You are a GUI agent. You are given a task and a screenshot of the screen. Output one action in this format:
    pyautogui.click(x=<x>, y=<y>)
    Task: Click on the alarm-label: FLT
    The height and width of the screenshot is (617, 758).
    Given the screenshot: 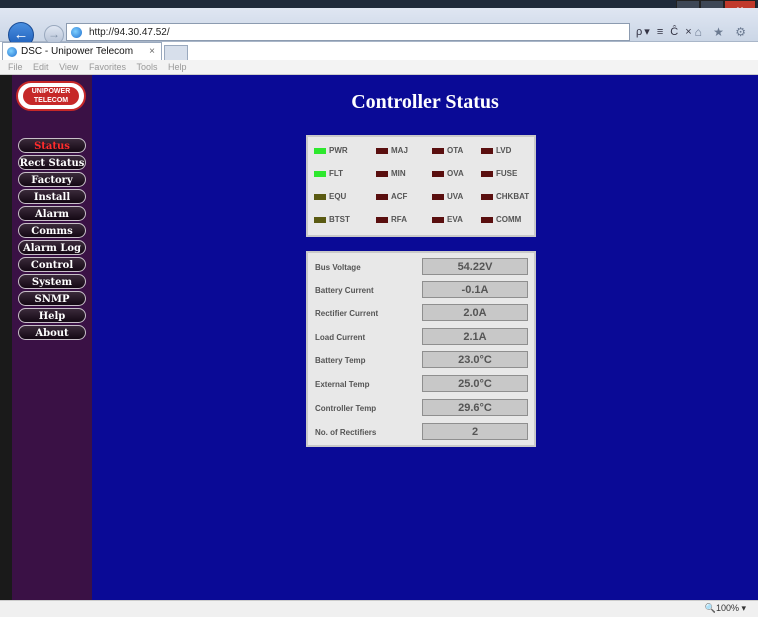 What is the action you would take?
    pyautogui.click(x=336, y=173)
    